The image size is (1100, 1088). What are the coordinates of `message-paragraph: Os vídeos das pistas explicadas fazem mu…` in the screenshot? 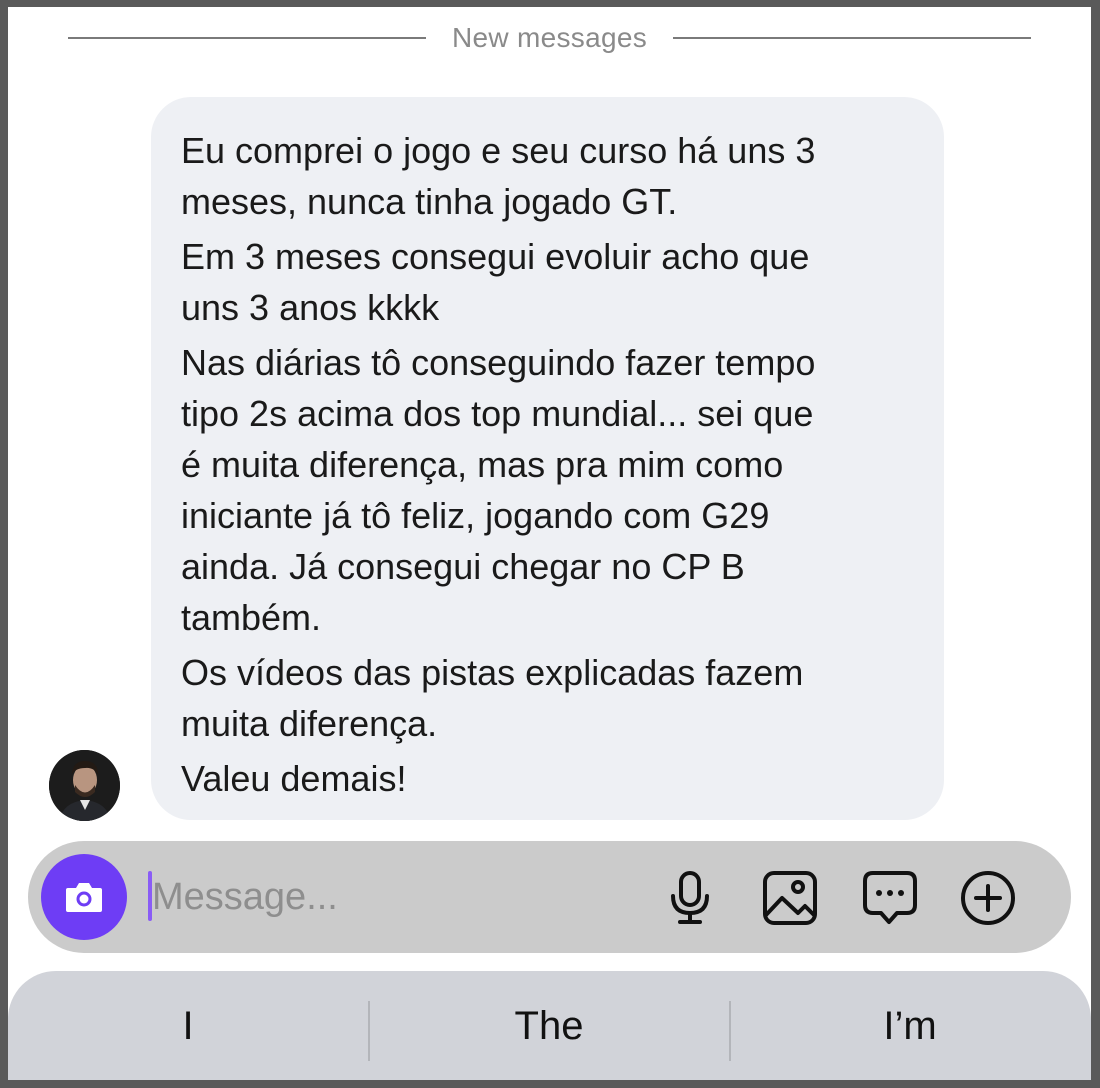 It's located at (492, 698).